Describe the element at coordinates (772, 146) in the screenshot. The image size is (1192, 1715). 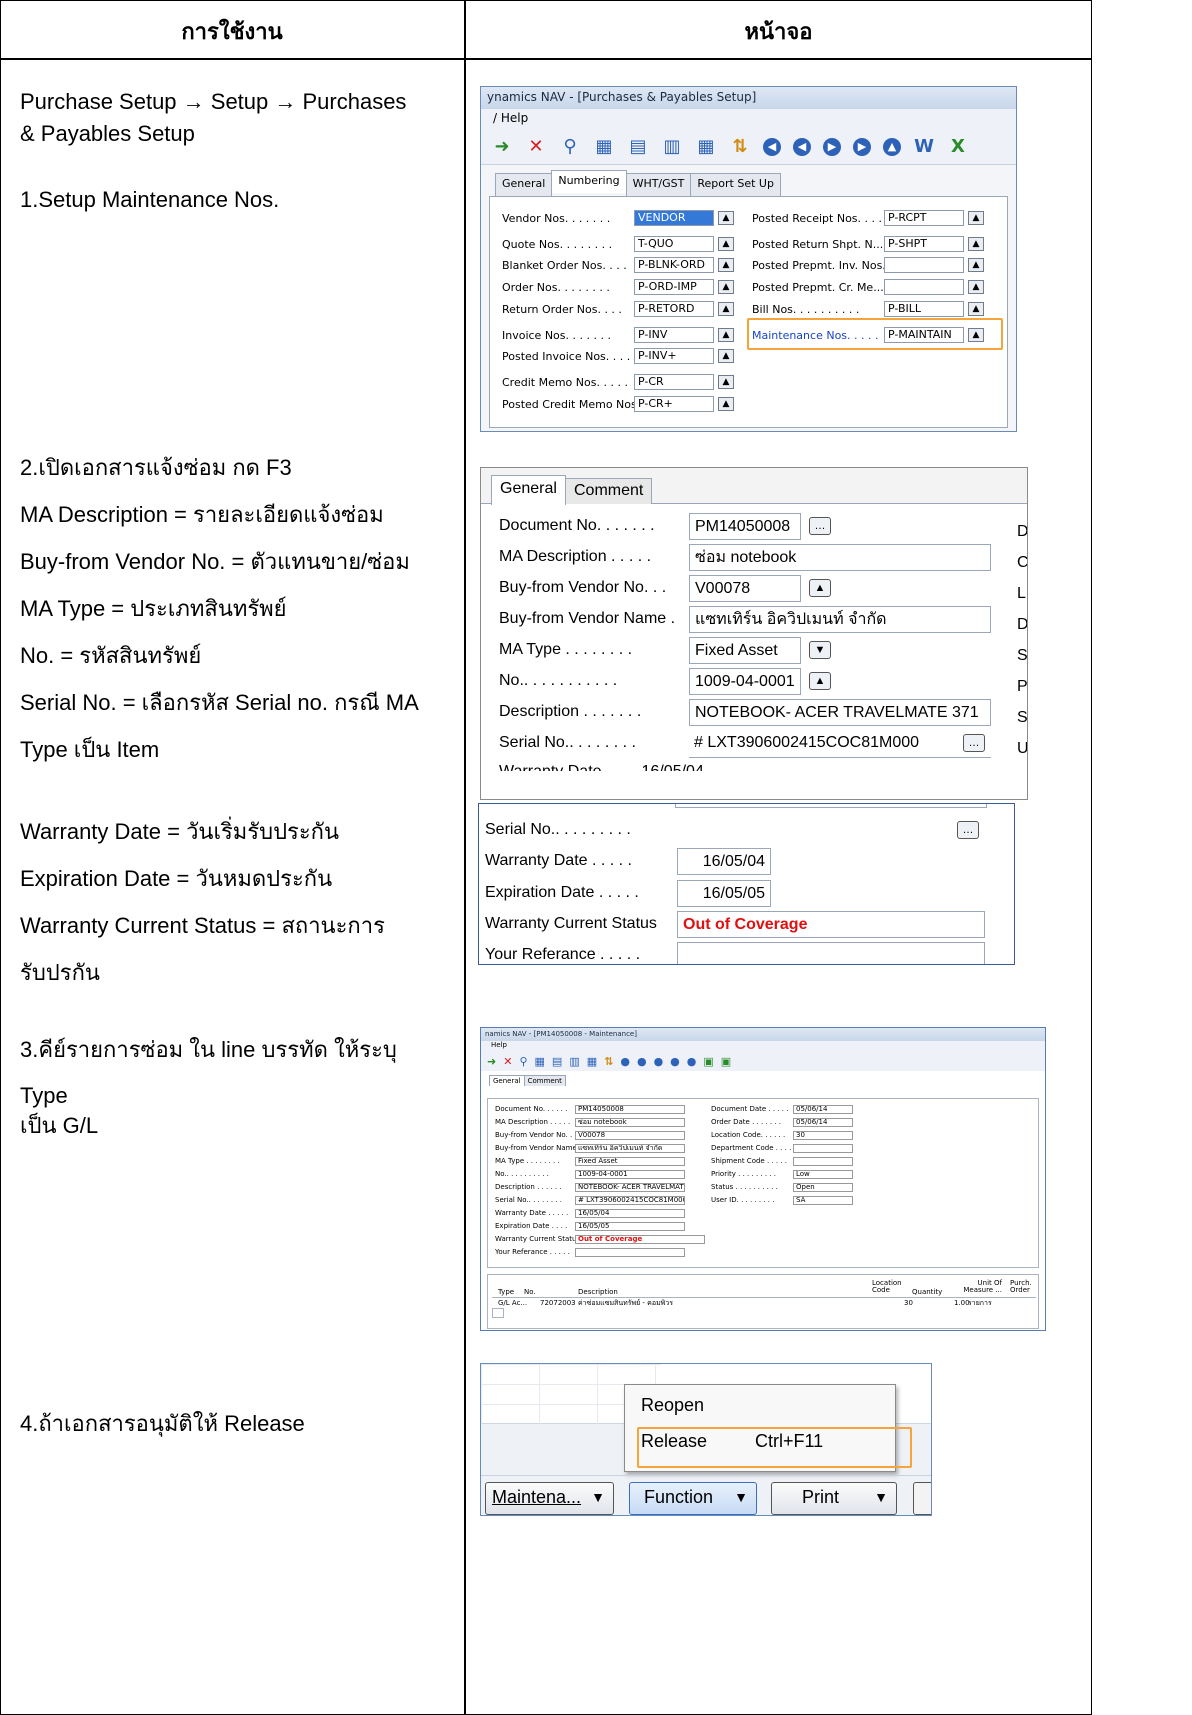
I see `first-icon: ◀` at that location.